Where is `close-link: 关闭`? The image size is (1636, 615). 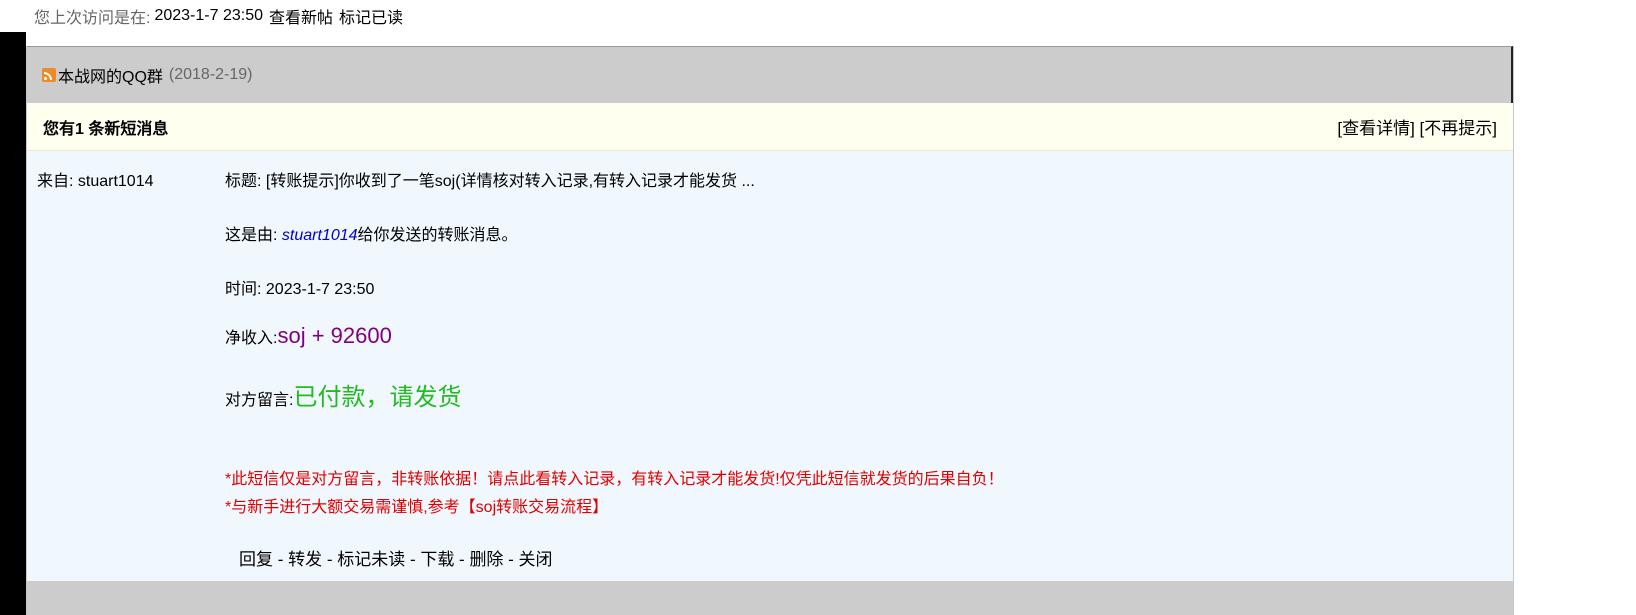 close-link: 关闭 is located at coordinates (536, 559).